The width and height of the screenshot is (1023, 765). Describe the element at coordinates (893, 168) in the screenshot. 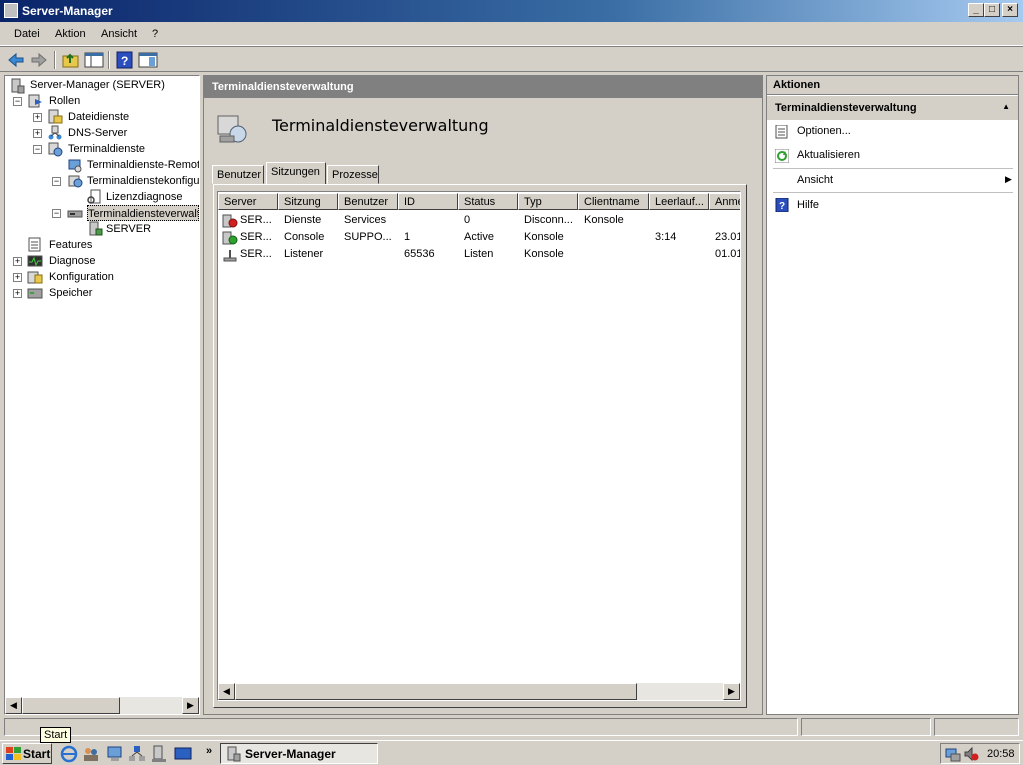

I see `actions-divider` at that location.